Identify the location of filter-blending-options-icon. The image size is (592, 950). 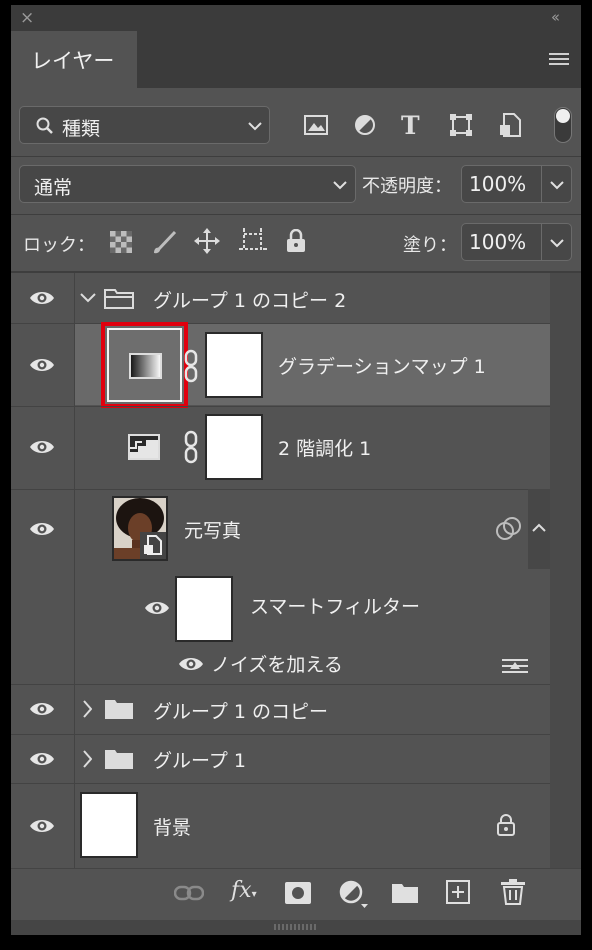
(515, 666).